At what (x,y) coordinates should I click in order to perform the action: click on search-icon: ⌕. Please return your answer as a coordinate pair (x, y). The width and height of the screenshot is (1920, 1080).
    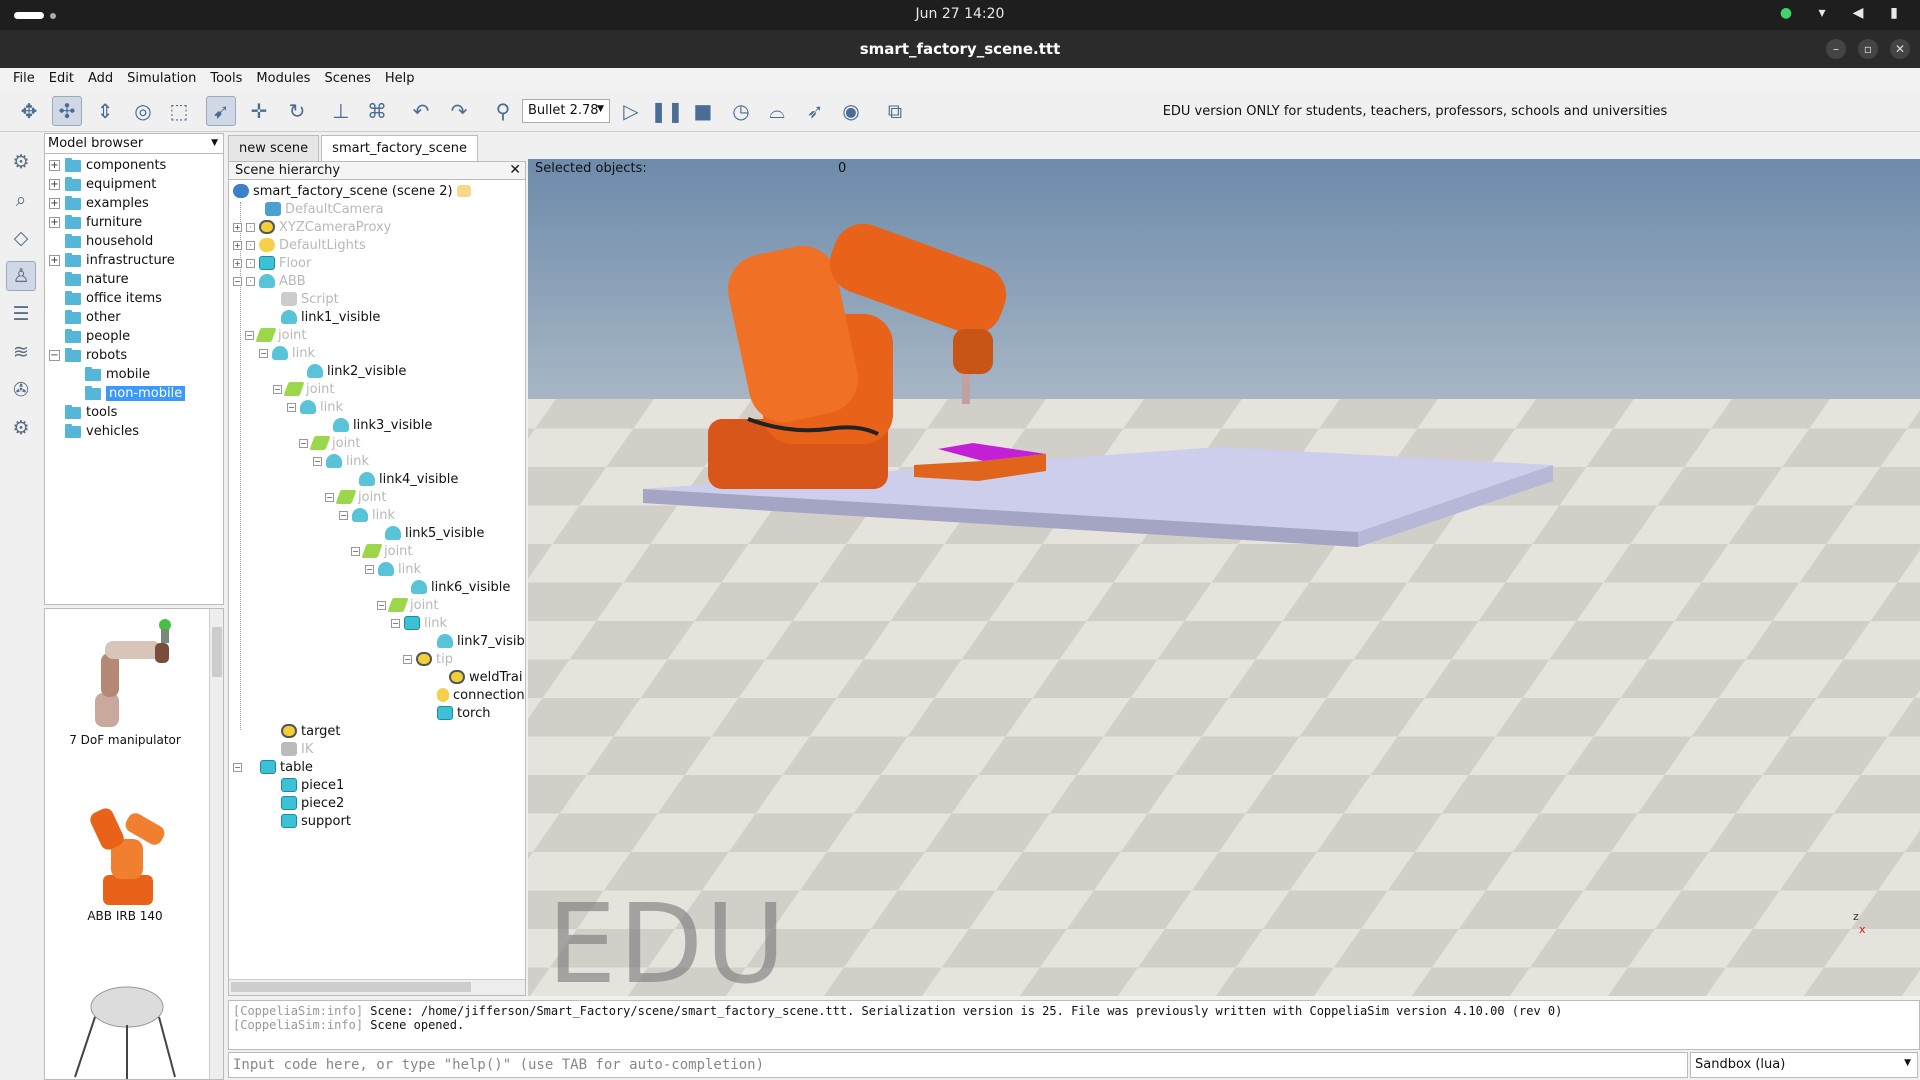
    Looking at the image, I should click on (21, 200).